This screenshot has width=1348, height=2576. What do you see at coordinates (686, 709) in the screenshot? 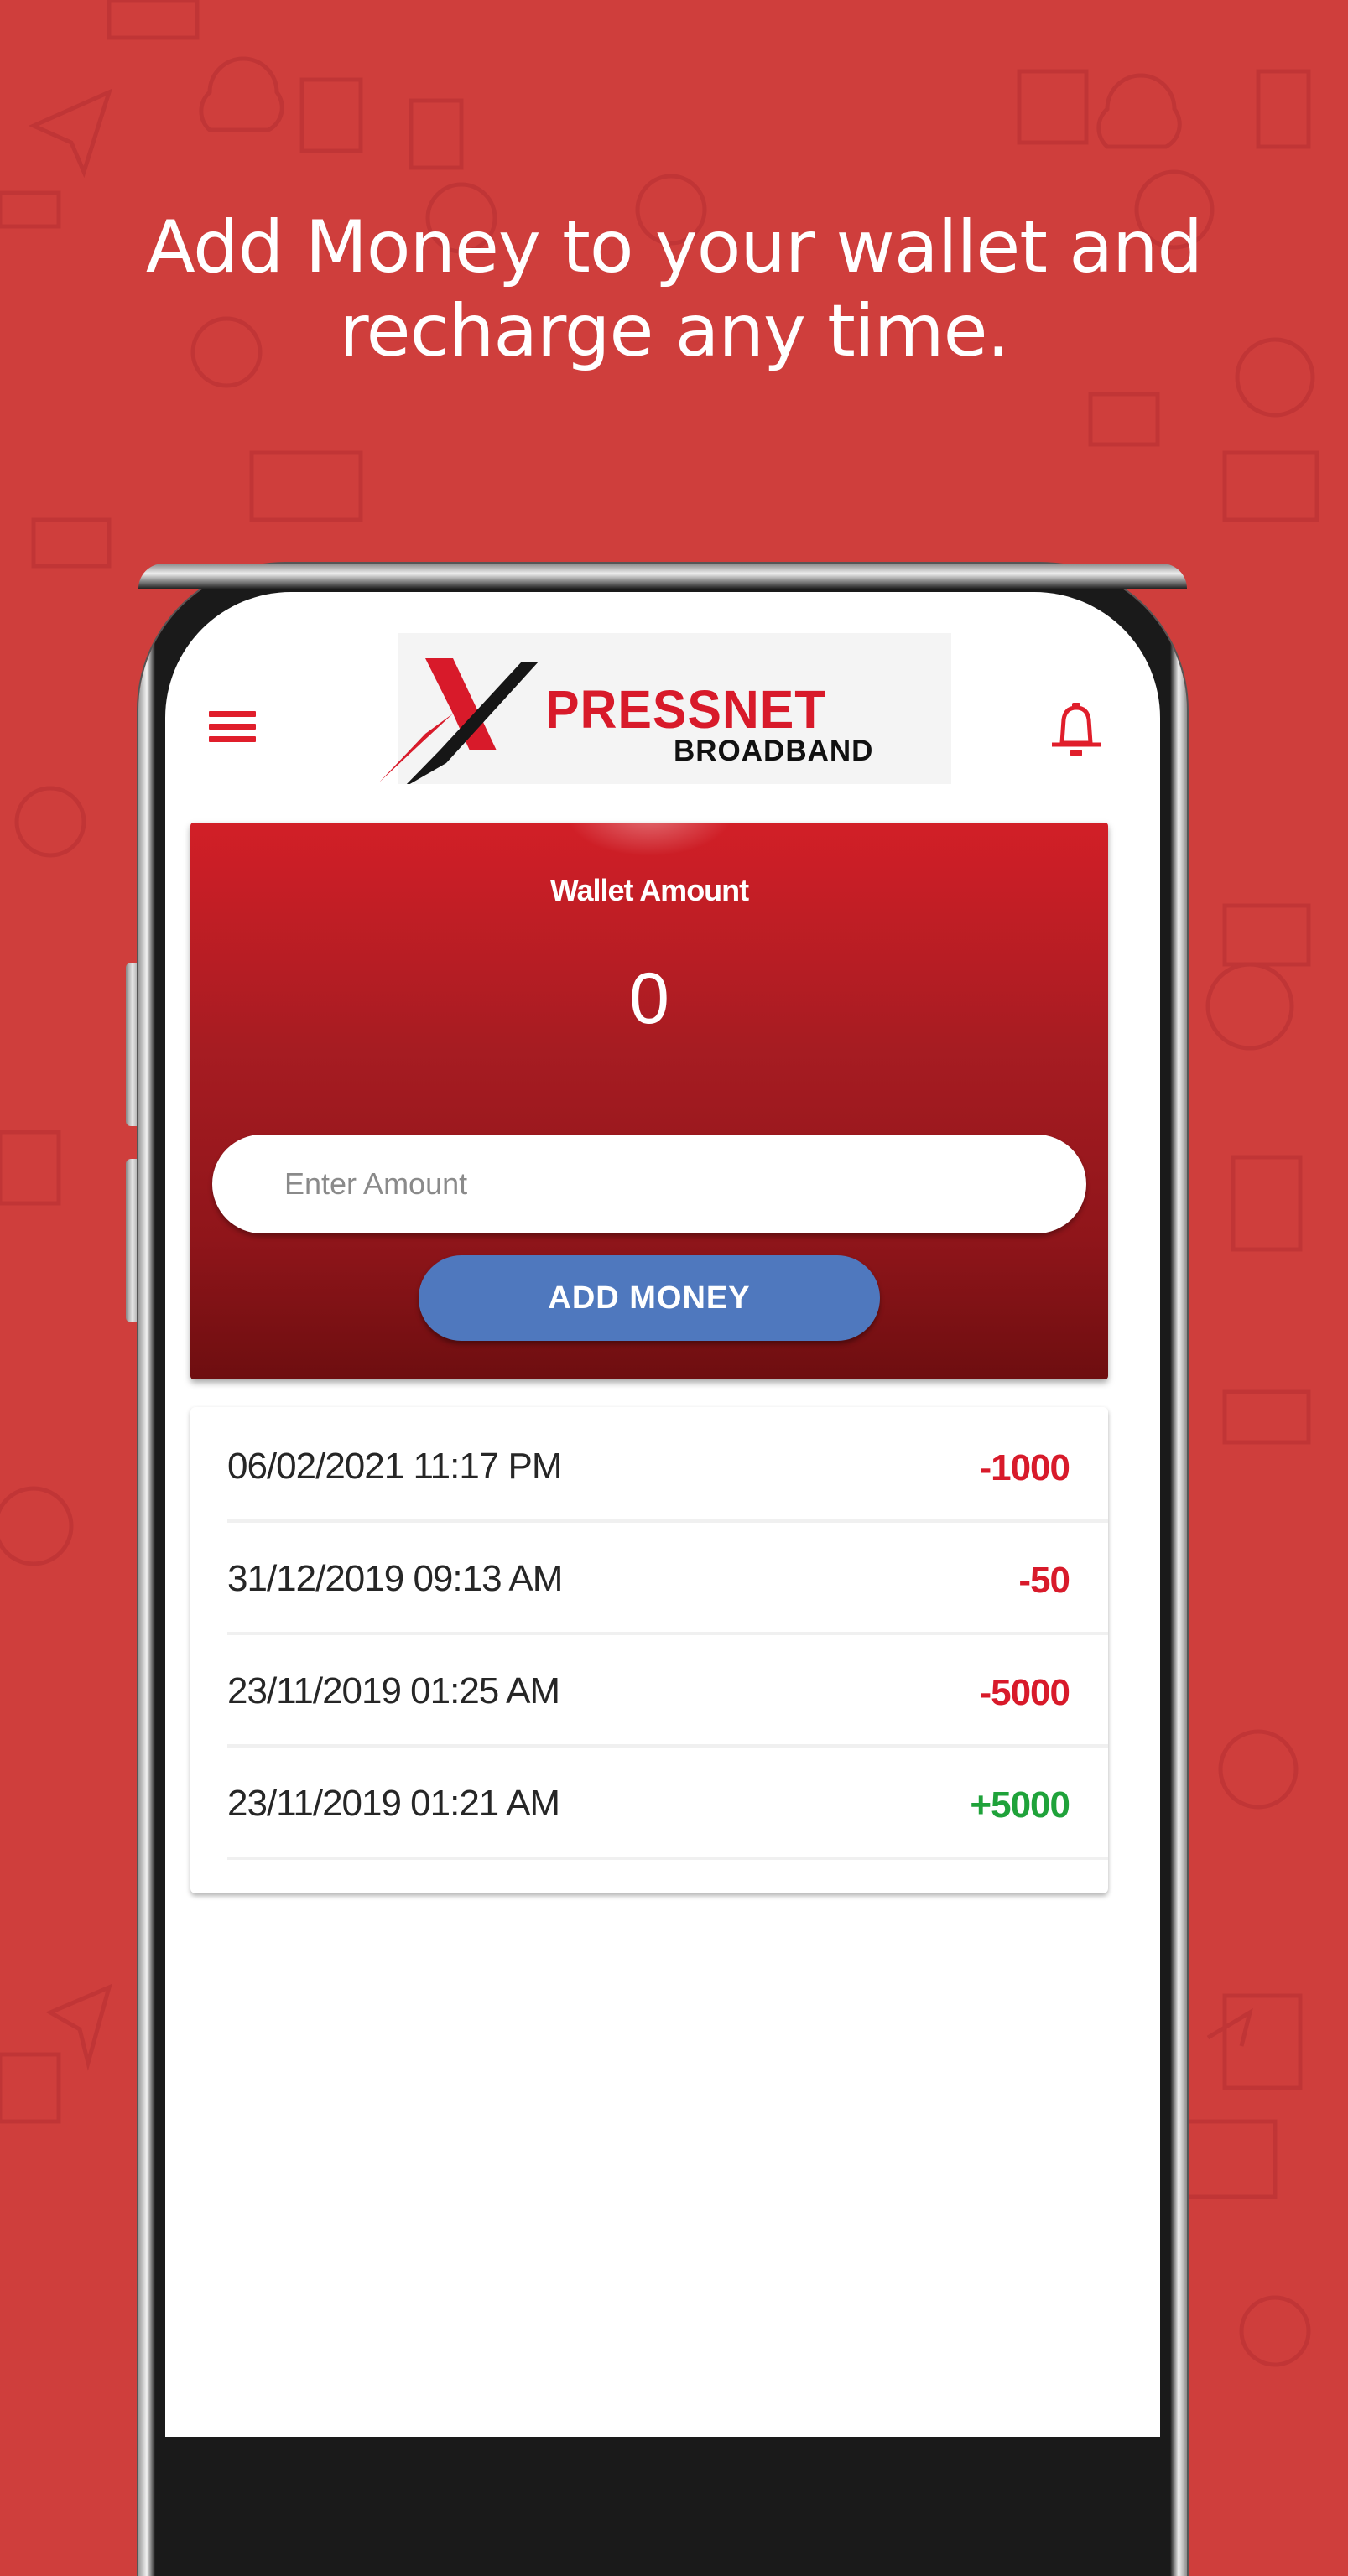
I see `logo-wordmark: PRESSNET` at bounding box center [686, 709].